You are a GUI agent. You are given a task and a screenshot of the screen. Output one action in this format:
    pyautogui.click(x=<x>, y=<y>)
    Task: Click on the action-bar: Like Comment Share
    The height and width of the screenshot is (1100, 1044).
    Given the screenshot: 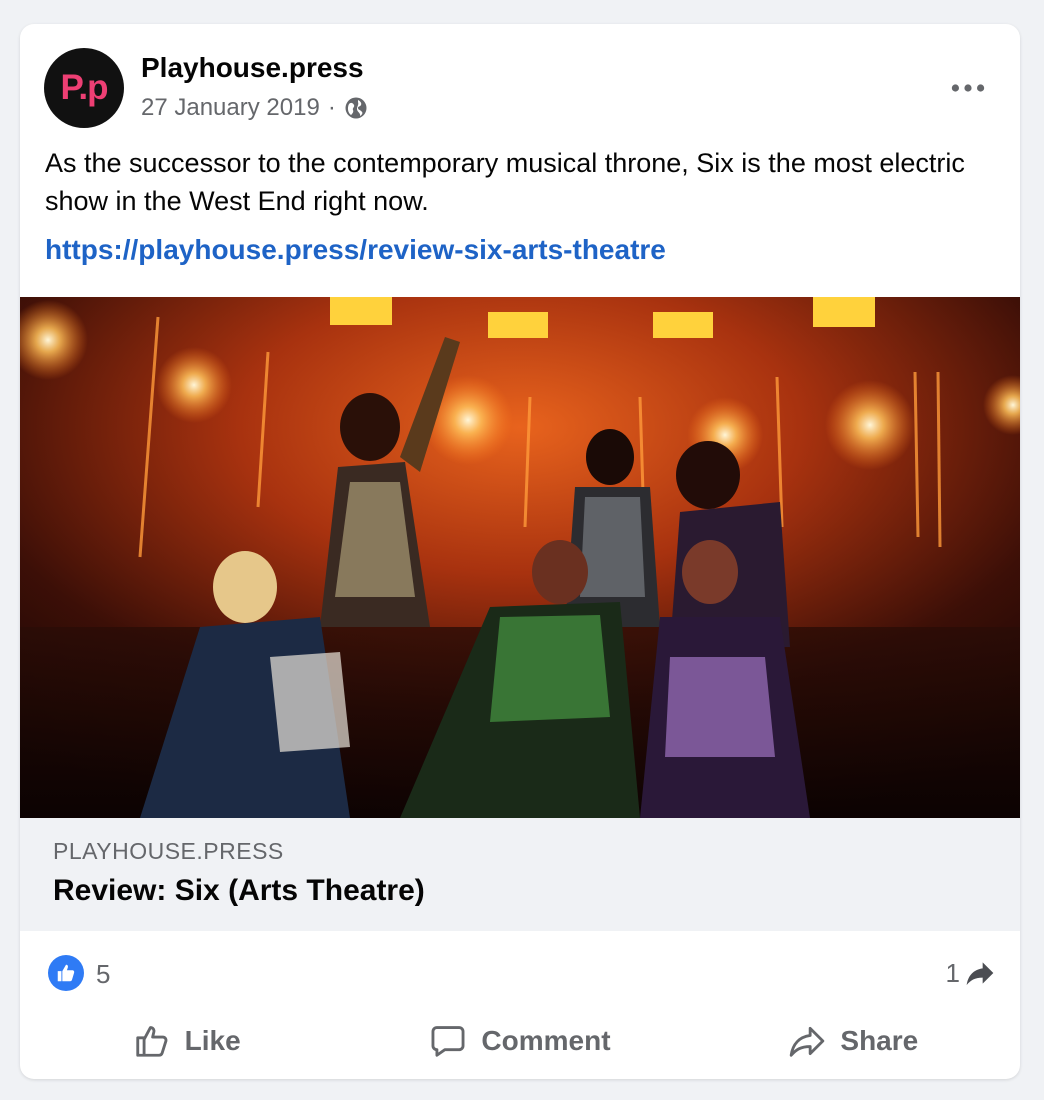 What is the action you would take?
    pyautogui.click(x=520, y=1041)
    